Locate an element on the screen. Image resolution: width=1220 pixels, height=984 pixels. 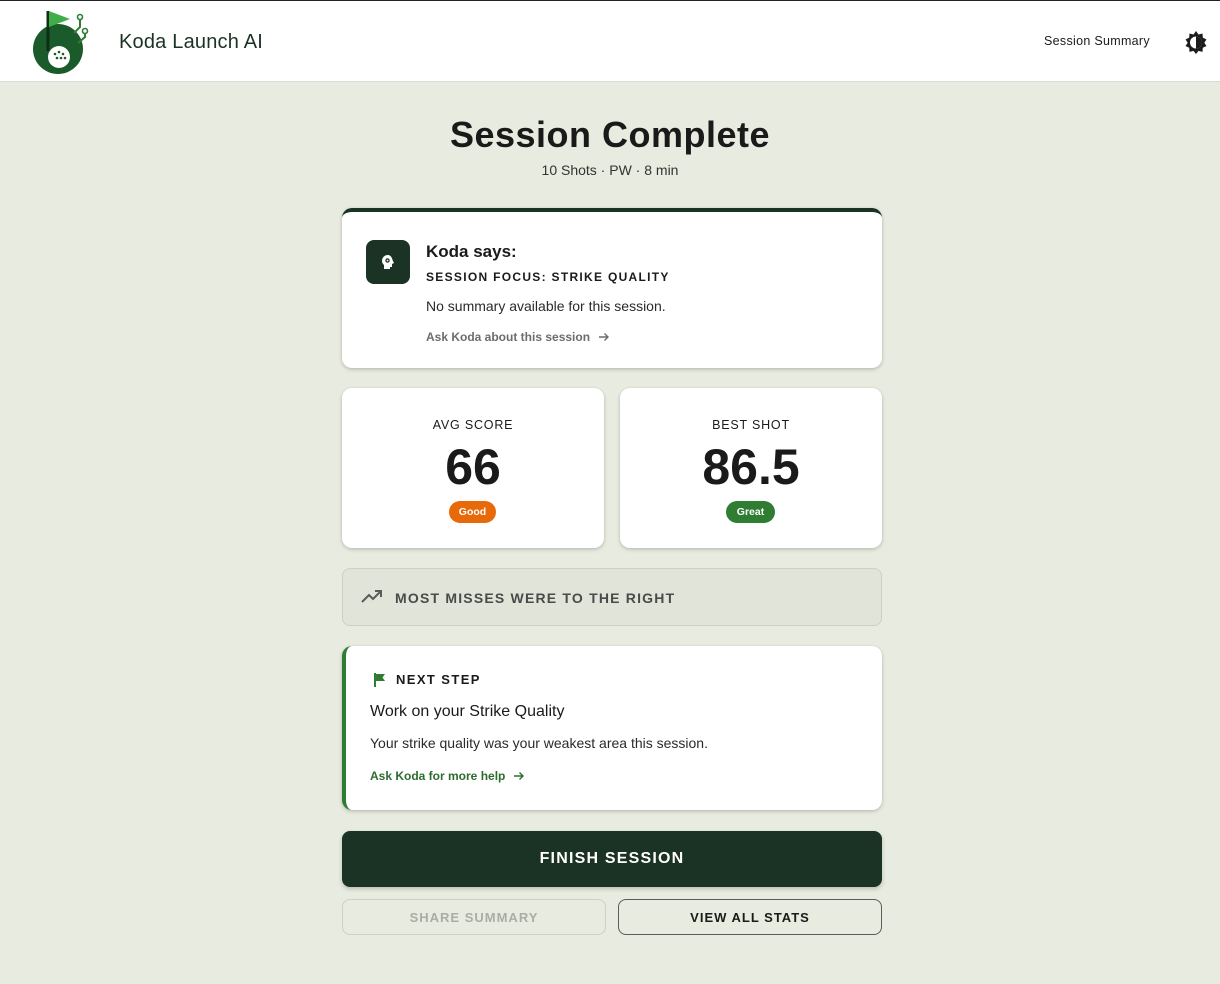
avg-score-badge: Good is located at coordinates (472, 512).